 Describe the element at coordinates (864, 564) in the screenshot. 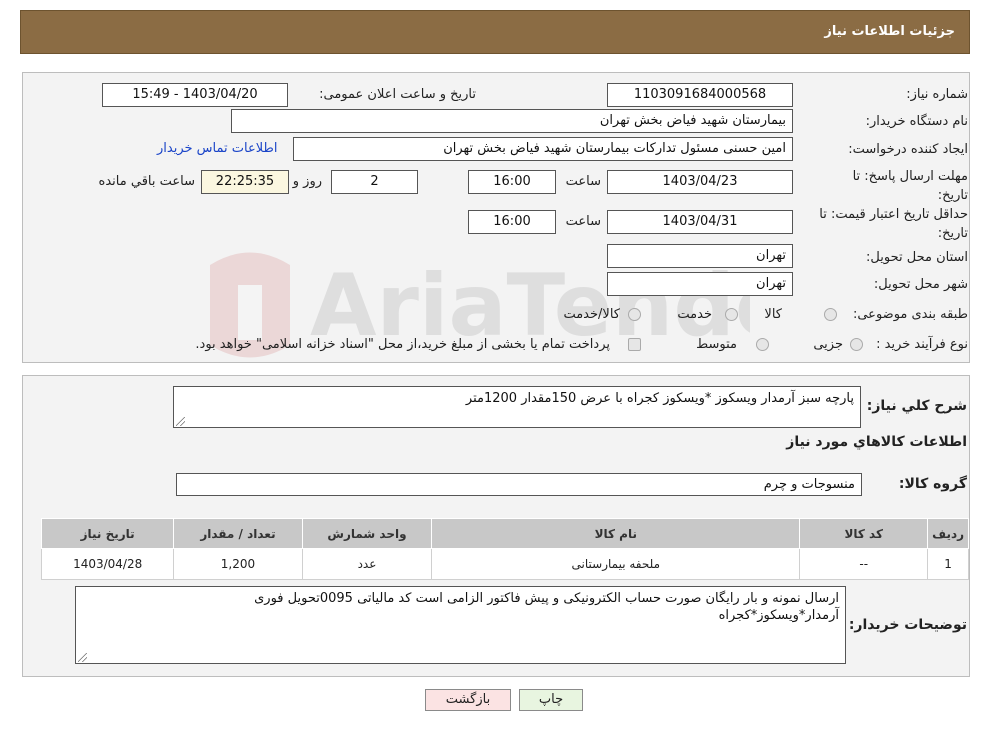

I see `cell-goods-code: --` at that location.